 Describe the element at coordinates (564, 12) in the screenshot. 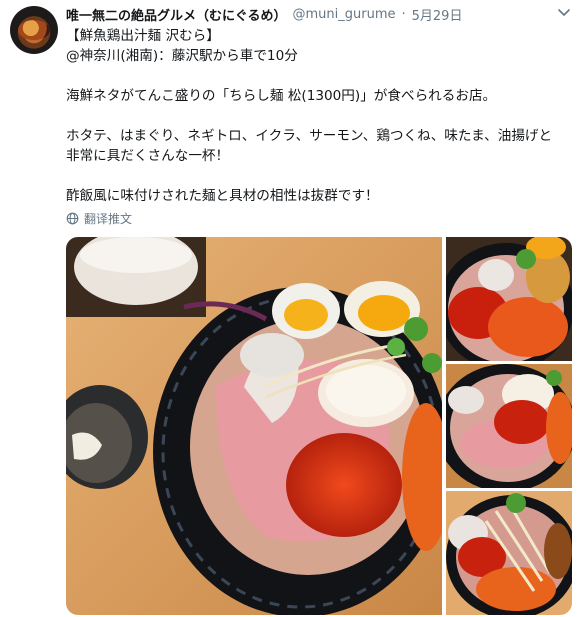

I see `chevron-down-icon` at that location.